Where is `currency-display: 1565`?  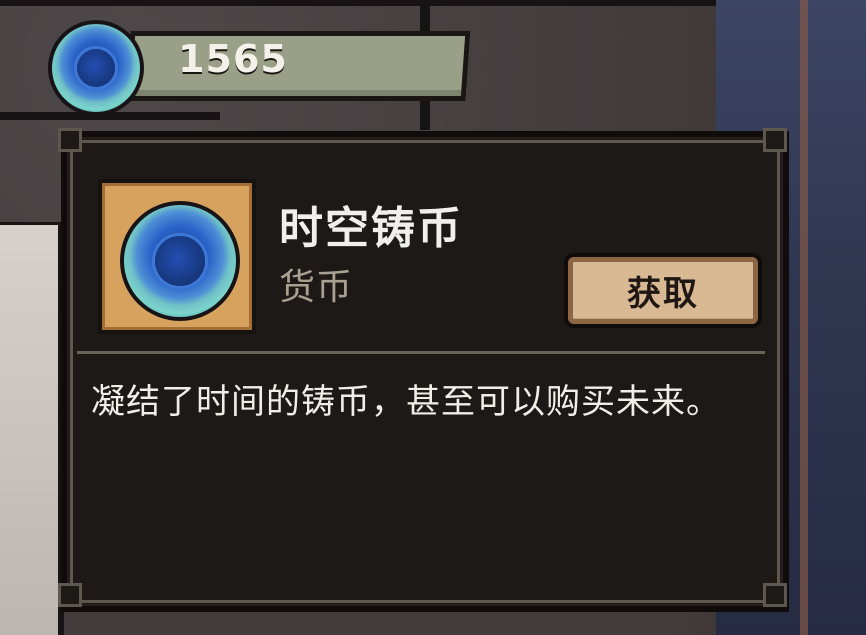
currency-display: 1565 is located at coordinates (259, 68).